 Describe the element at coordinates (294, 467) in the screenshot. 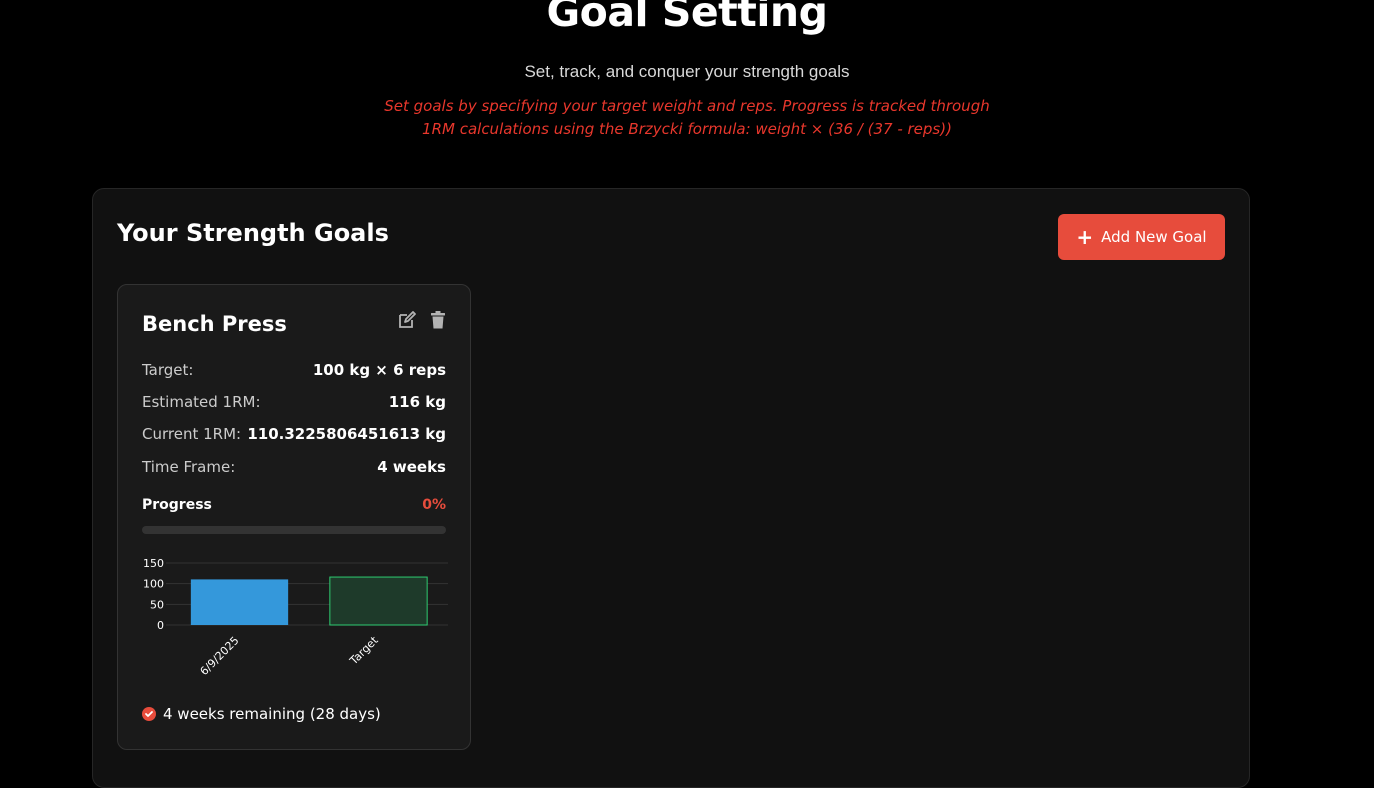

I see `stat-row-time-frame: Time Frame: 4 weeks` at that location.